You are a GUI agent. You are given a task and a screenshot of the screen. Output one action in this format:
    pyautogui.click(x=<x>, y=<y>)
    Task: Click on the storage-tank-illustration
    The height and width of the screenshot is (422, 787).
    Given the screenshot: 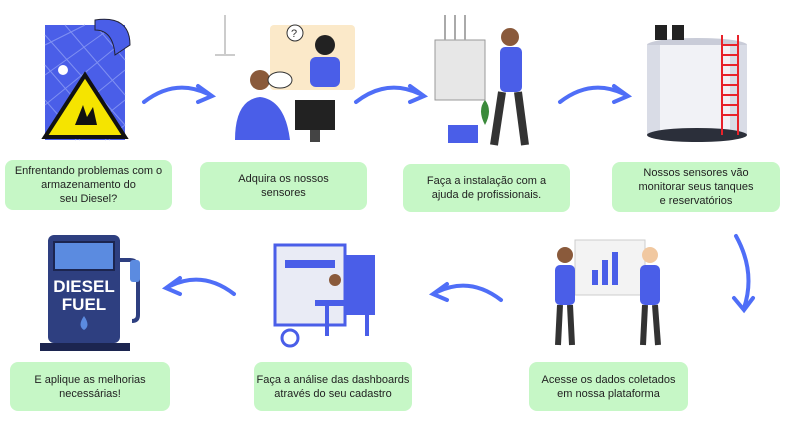 What is the action you would take?
    pyautogui.click(x=697, y=83)
    